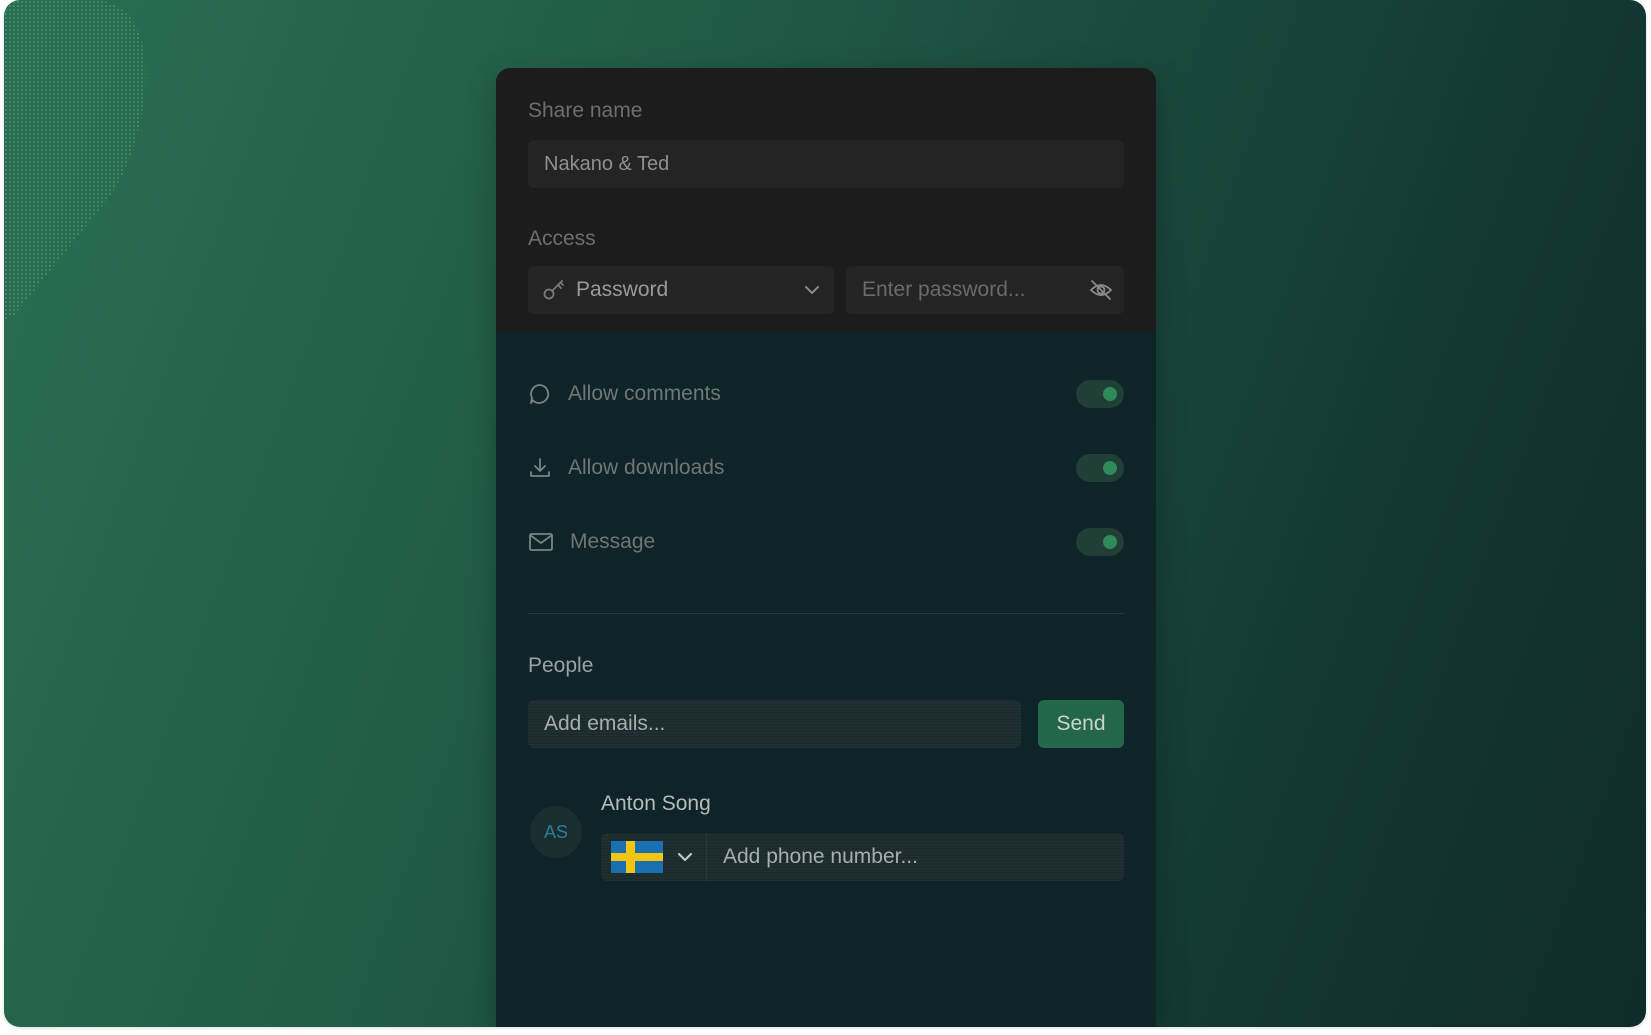 The width and height of the screenshot is (1651, 1035). I want to click on sweden-flag-icon, so click(637, 857).